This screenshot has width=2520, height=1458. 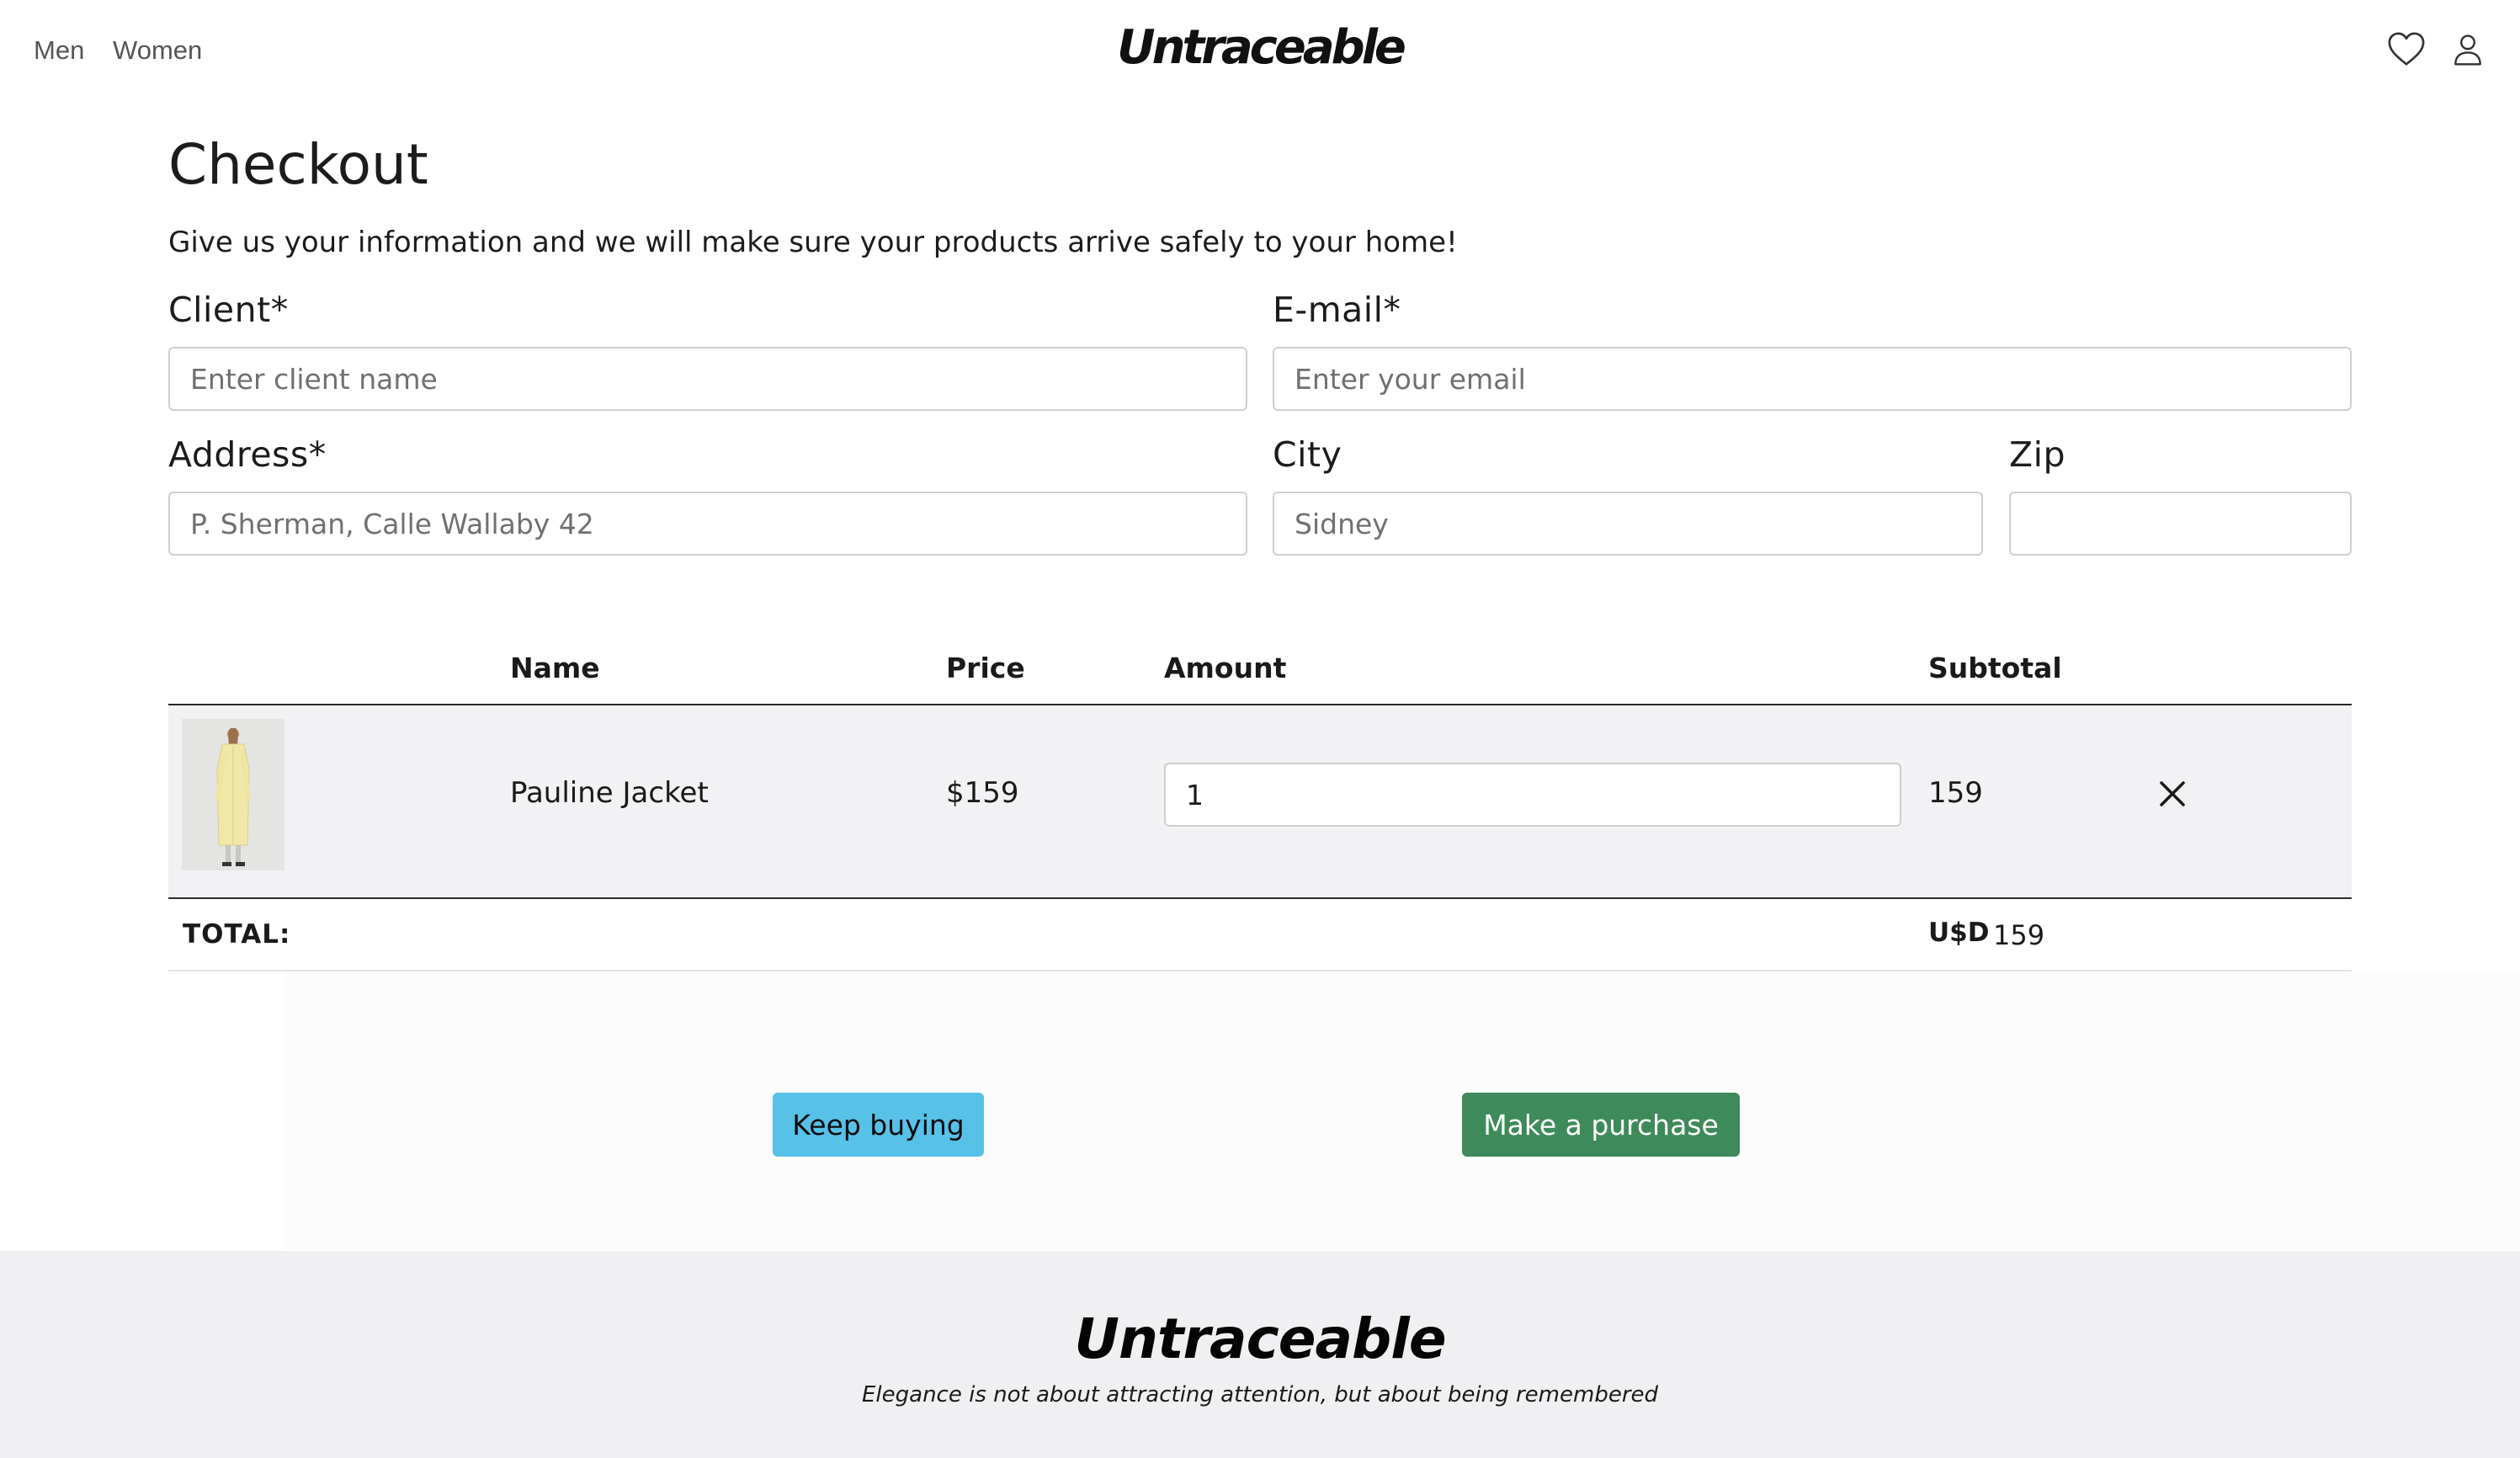 What do you see at coordinates (237, 934) in the screenshot?
I see `total-label: TOTAL:` at bounding box center [237, 934].